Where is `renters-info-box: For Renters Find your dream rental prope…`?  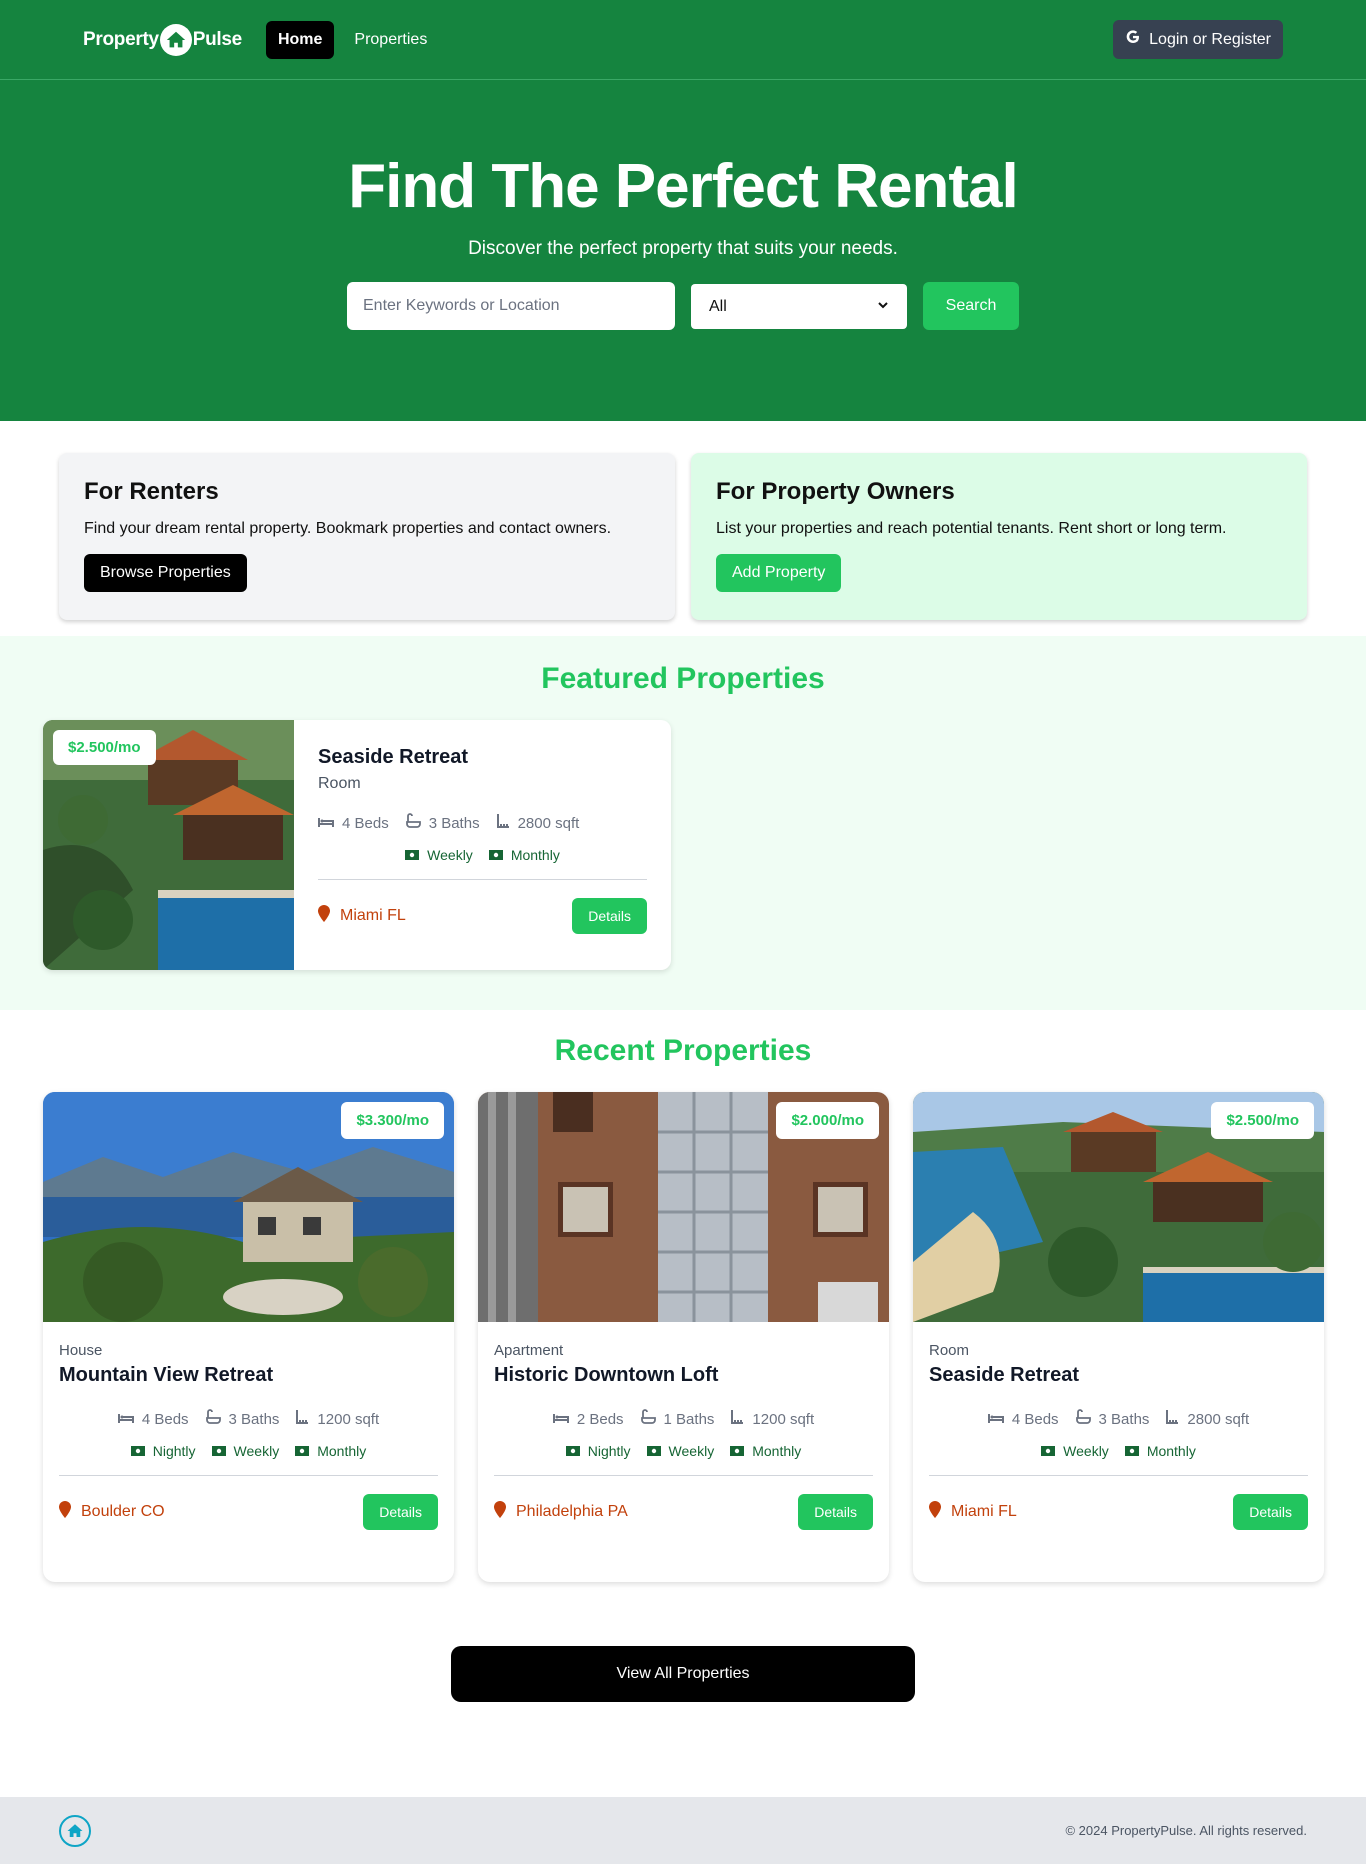 renters-info-box: For Renters Find your dream rental prope… is located at coordinates (367, 536).